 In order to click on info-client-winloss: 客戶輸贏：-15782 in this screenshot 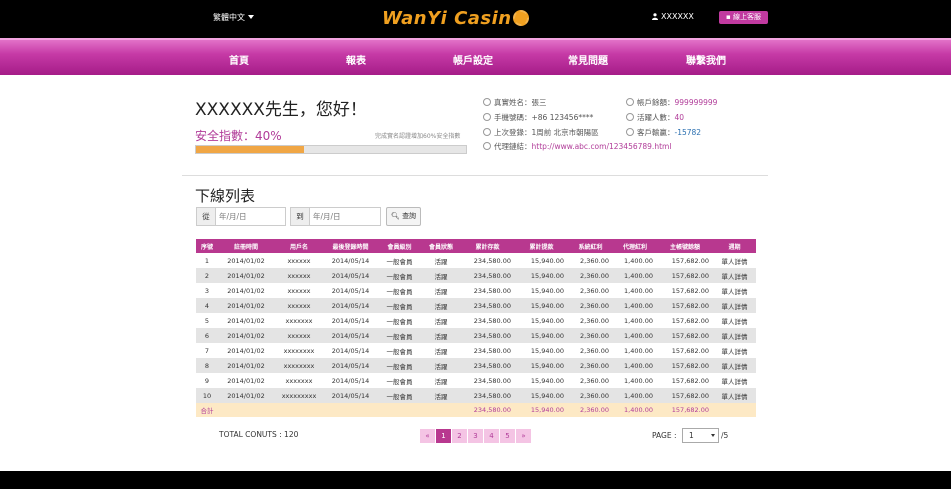, I will do `click(663, 132)`.